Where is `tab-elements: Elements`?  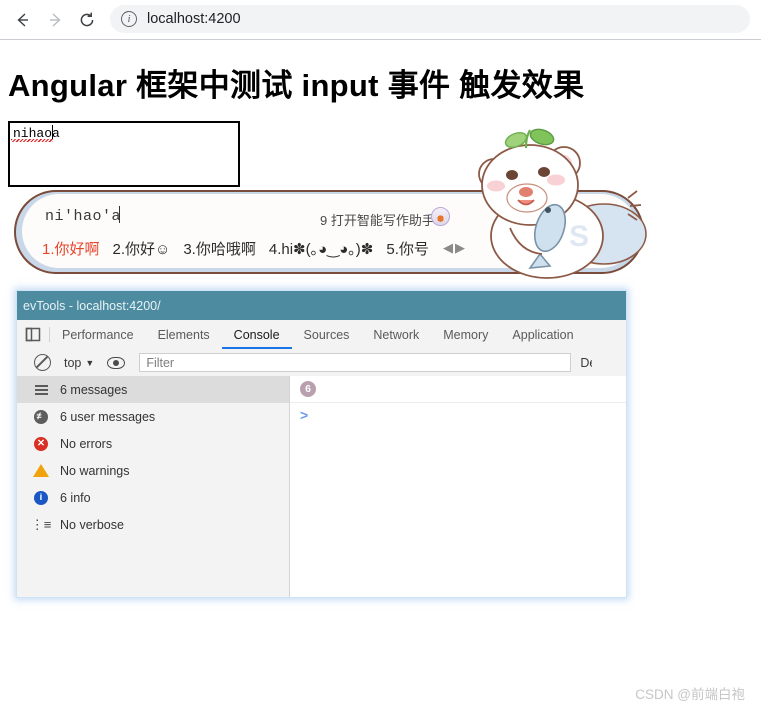 tab-elements: Elements is located at coordinates (184, 334).